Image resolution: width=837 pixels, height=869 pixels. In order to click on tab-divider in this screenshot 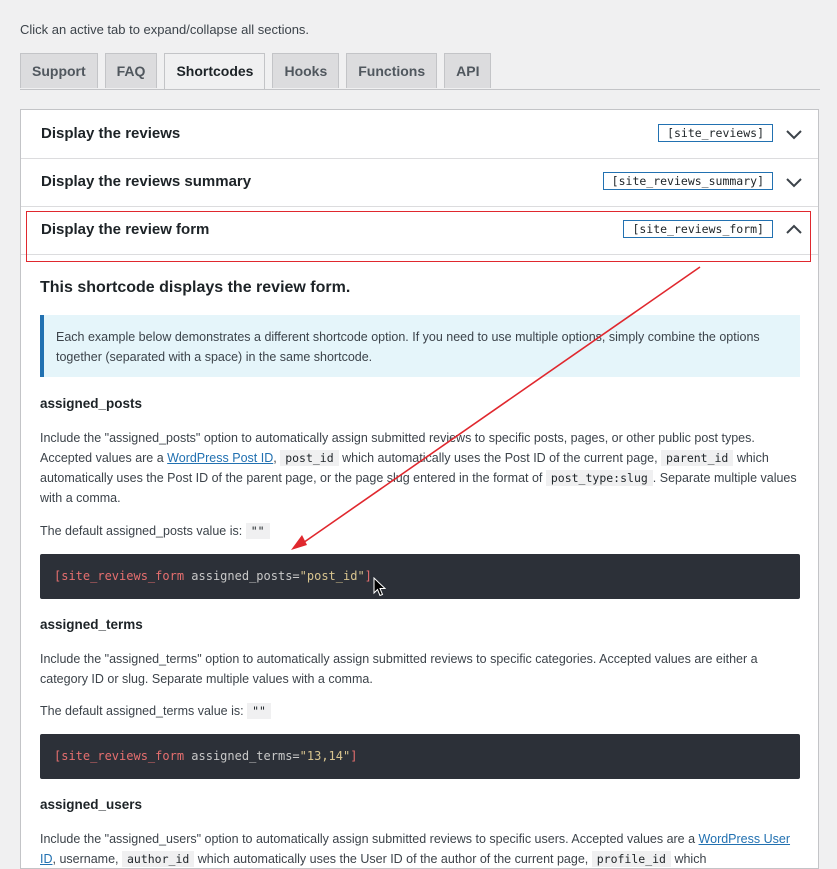, I will do `click(420, 89)`.